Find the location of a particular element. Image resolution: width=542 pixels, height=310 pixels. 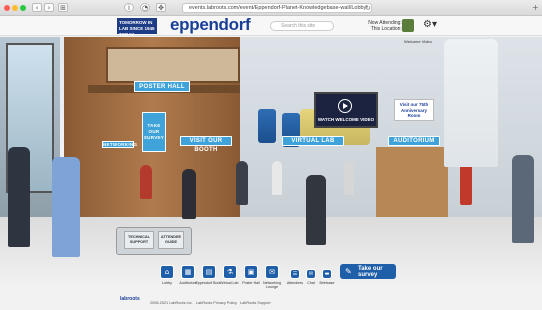

lab-equipment is located at coordinates (267, 126).